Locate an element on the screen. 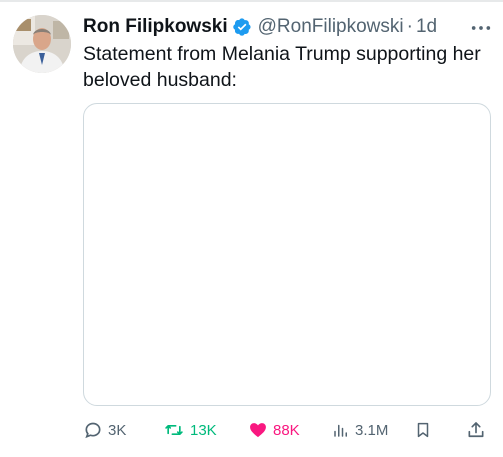 The width and height of the screenshot is (503, 457). avatar-photo is located at coordinates (42, 44).